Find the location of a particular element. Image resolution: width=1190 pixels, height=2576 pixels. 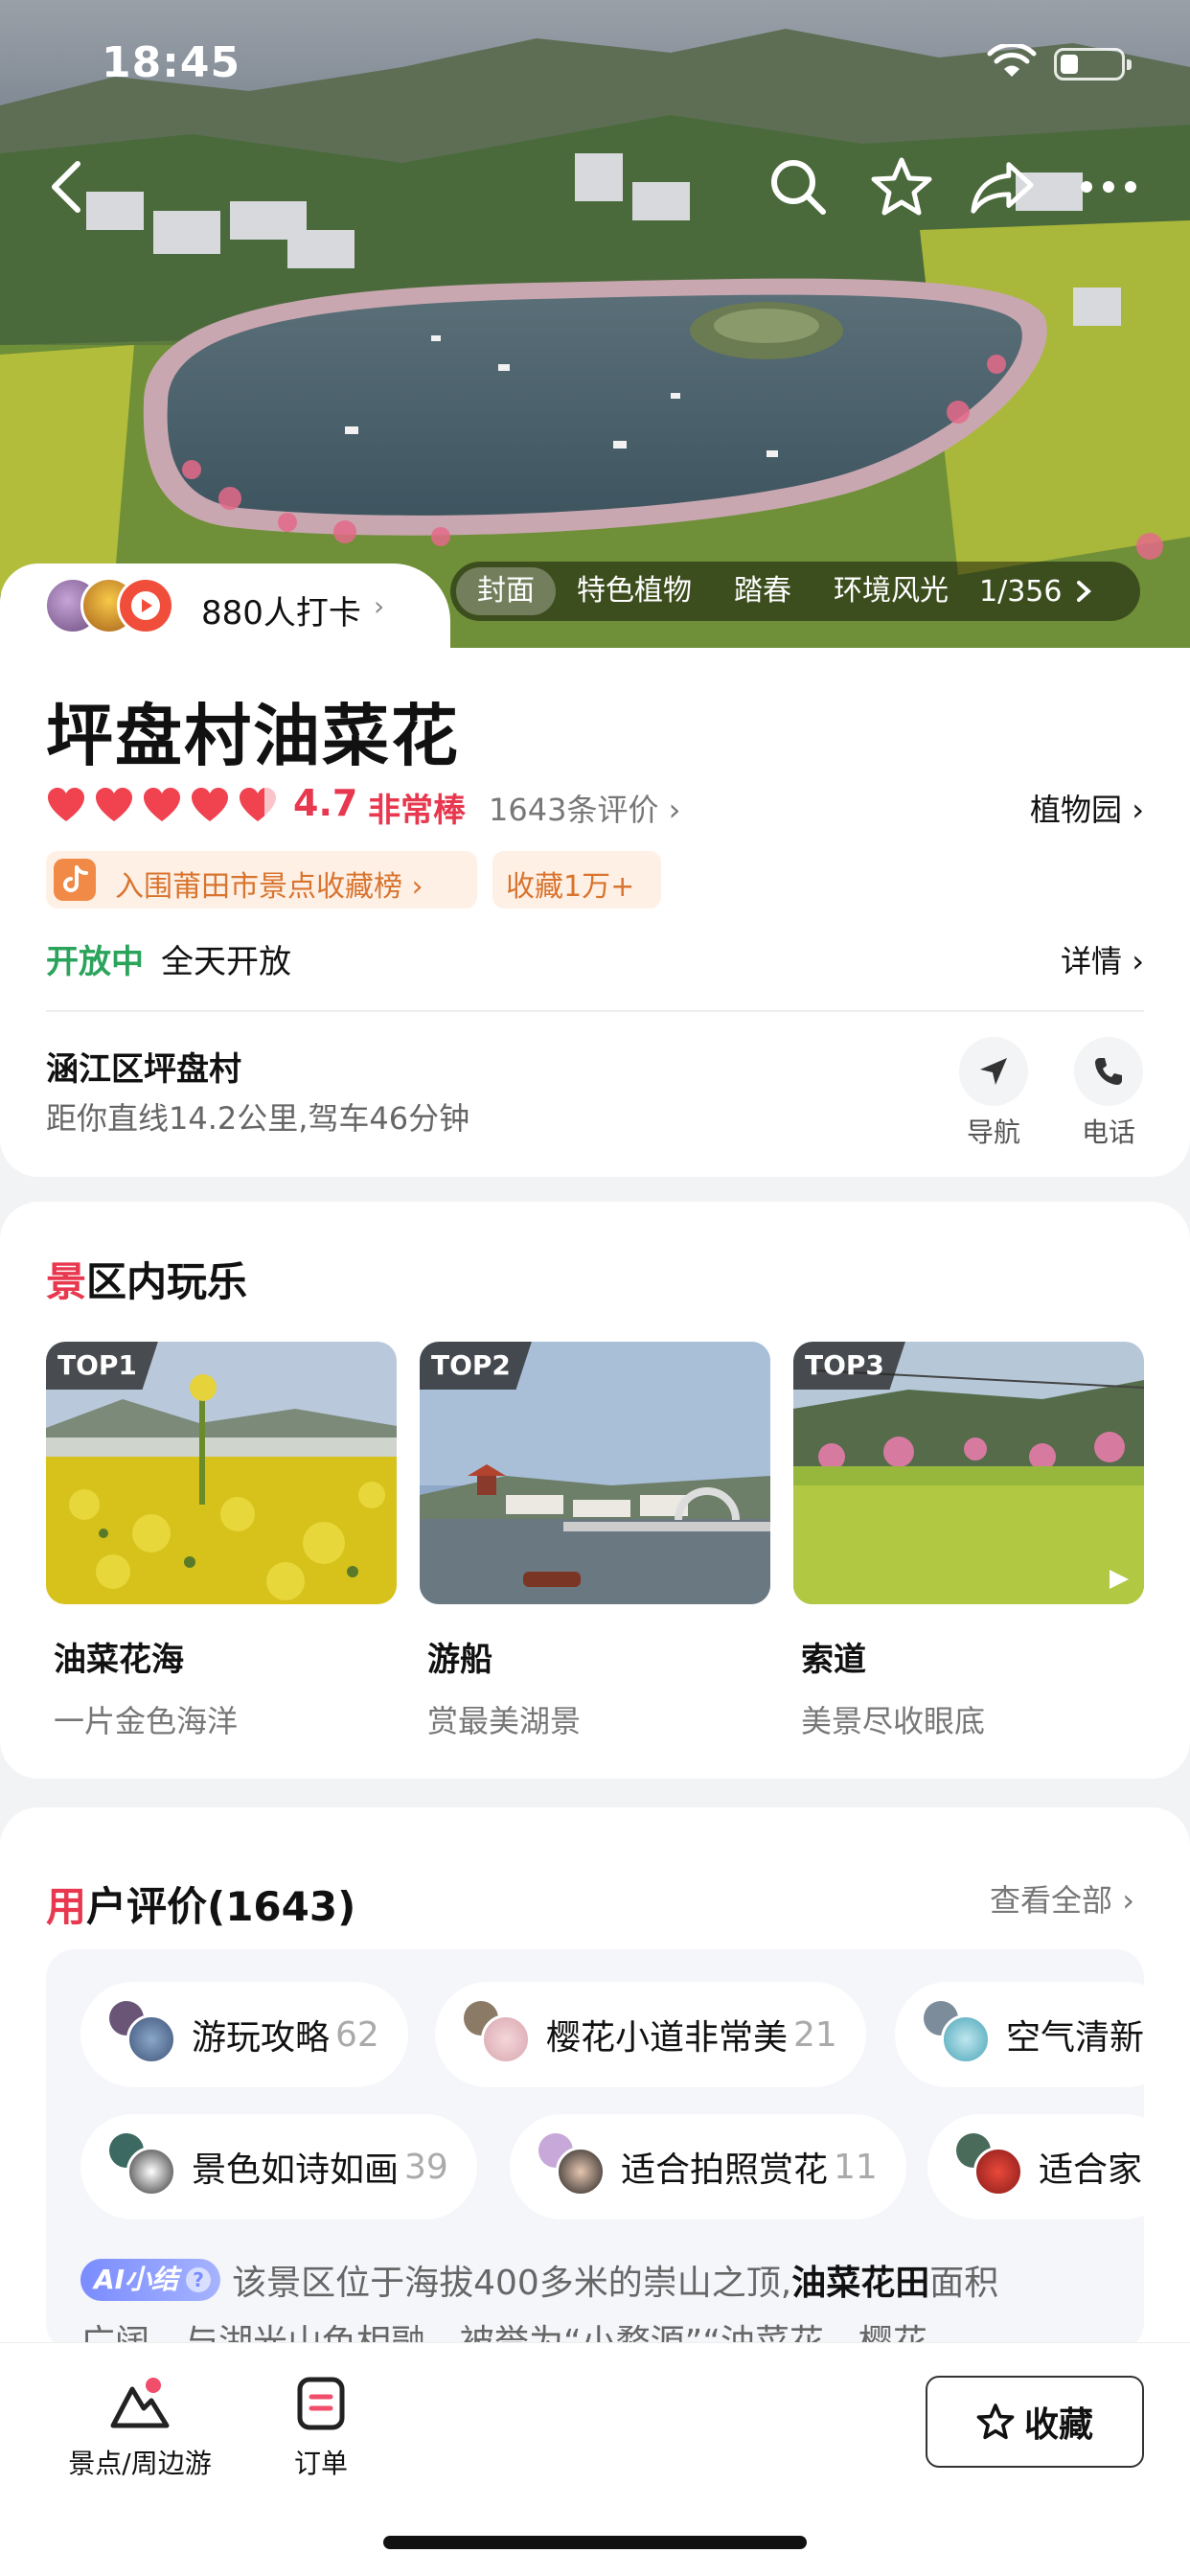

more-button is located at coordinates (1108, 186).